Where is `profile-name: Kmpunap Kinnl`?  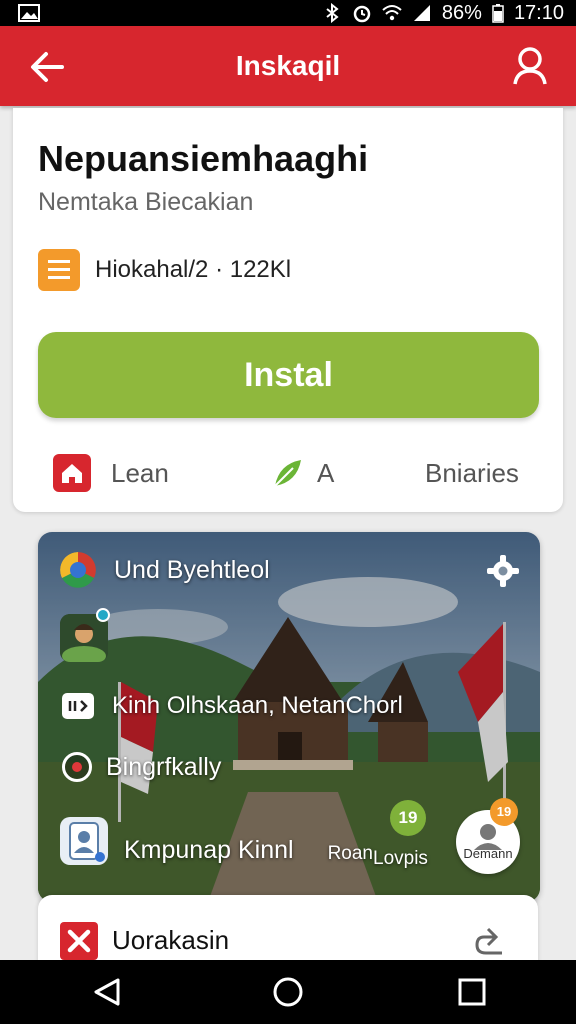
profile-name: Kmpunap Kinnl is located at coordinates (209, 850).